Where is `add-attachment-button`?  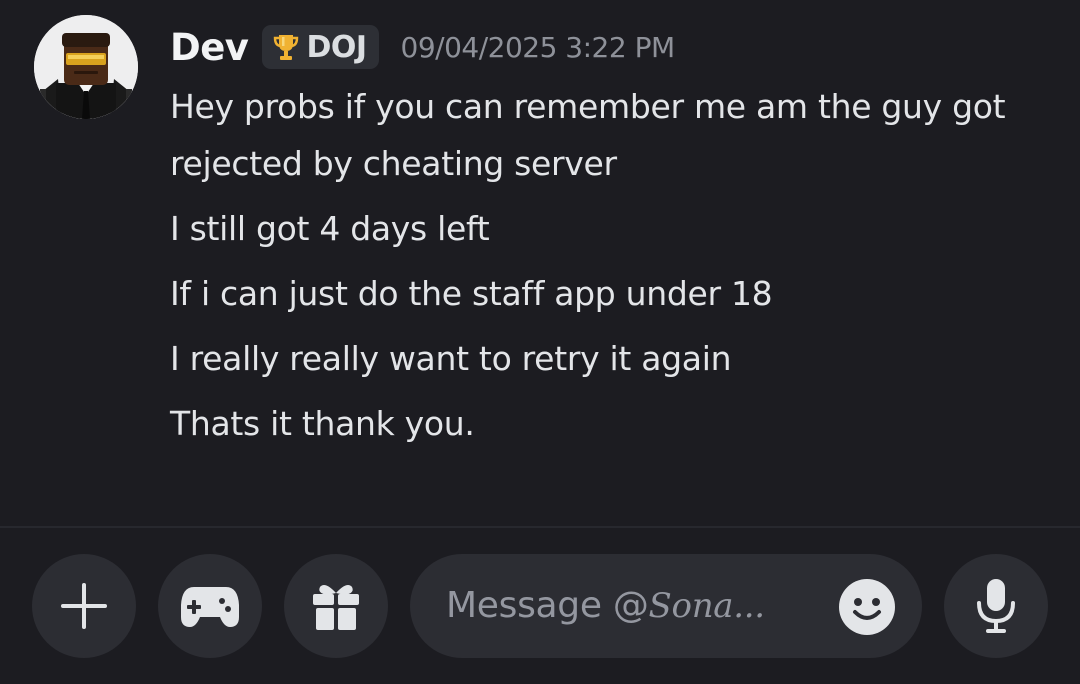
add-attachment-button is located at coordinates (84, 606).